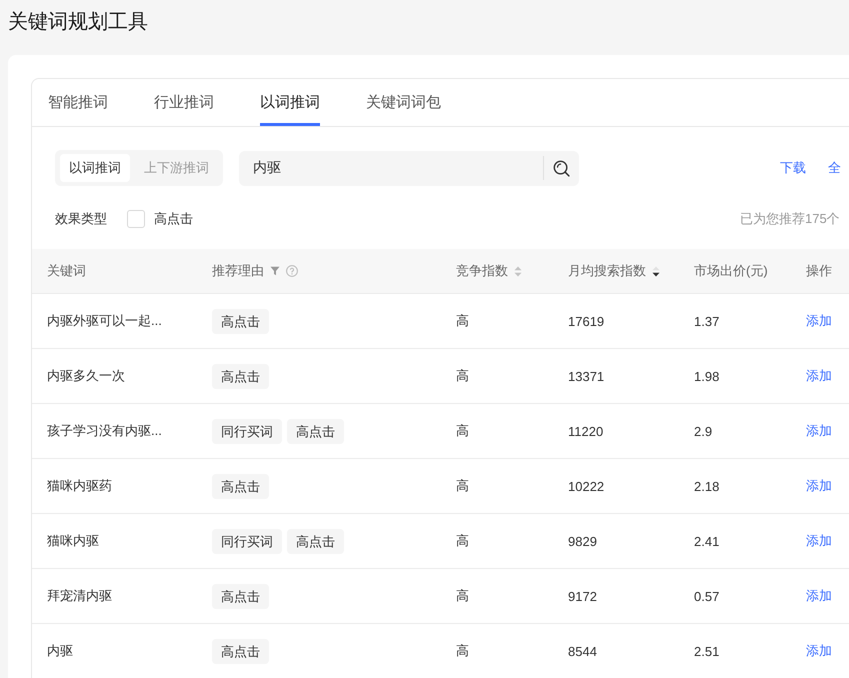  I want to click on keyword-cell: 内驱多久一次, so click(86, 376).